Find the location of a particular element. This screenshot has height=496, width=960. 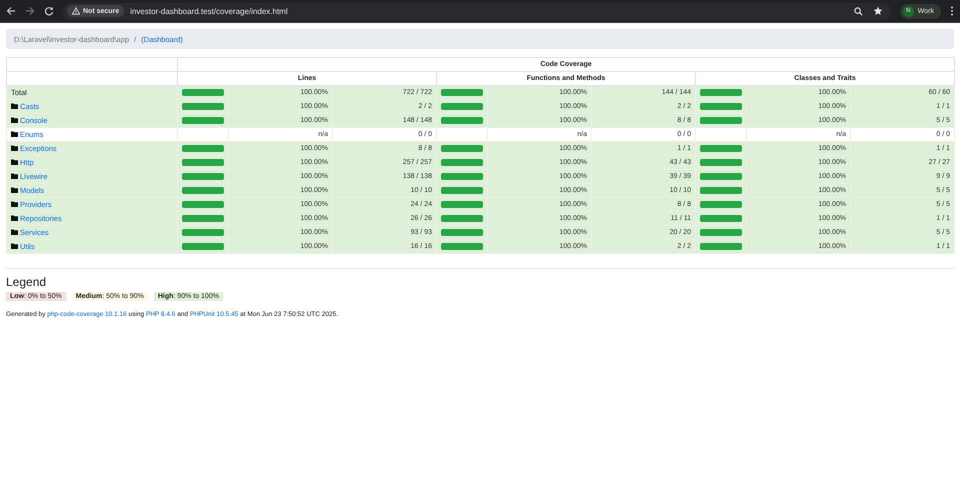

legend-heading: Legend is located at coordinates (27, 282).